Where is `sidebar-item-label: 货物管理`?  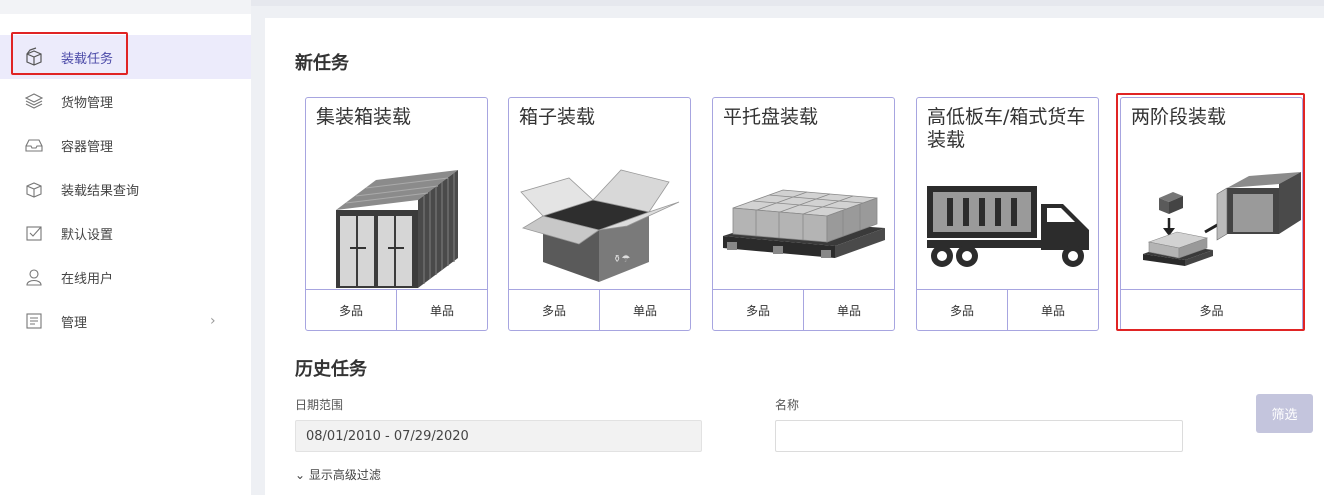 sidebar-item-label: 货物管理 is located at coordinates (87, 103).